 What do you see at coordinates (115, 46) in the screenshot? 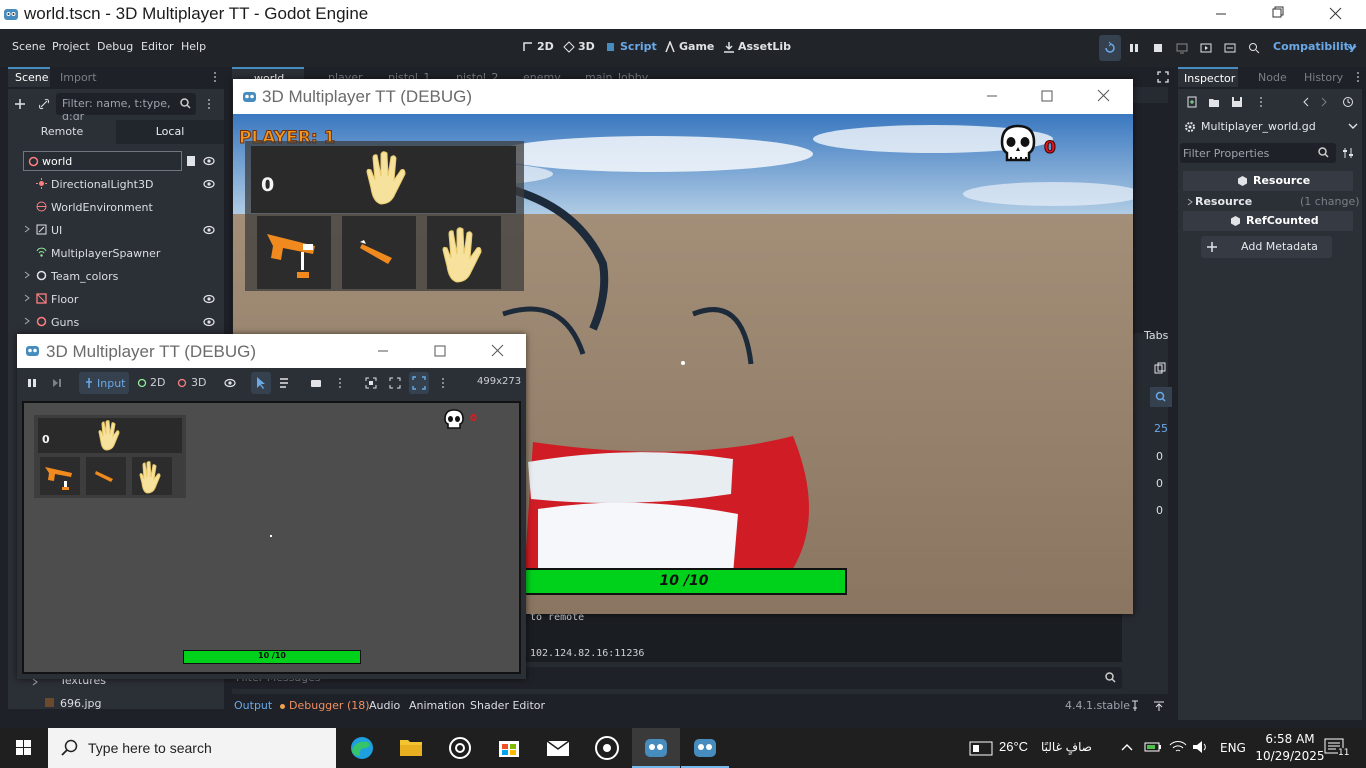
I see `menu-debug: Debug` at bounding box center [115, 46].